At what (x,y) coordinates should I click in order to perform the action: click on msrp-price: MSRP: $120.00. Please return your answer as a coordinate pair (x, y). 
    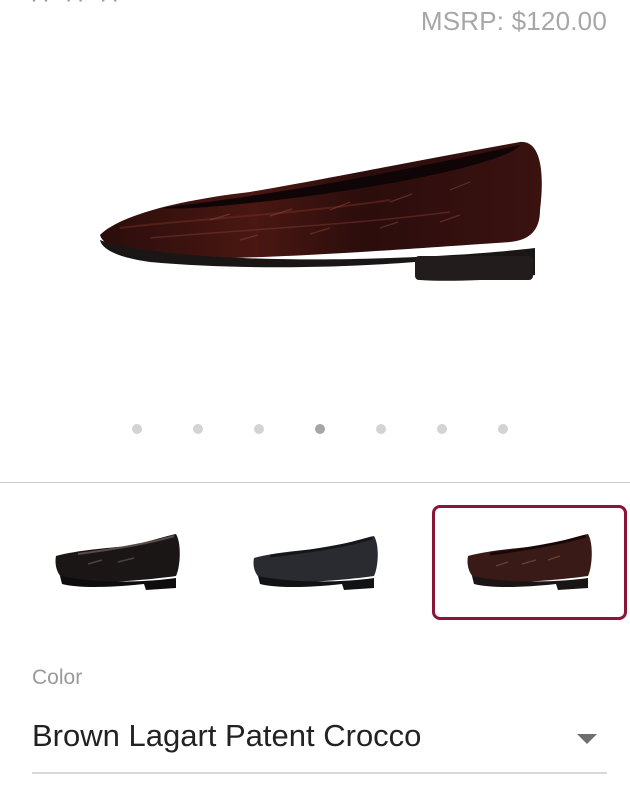
    Looking at the image, I should click on (513, 21).